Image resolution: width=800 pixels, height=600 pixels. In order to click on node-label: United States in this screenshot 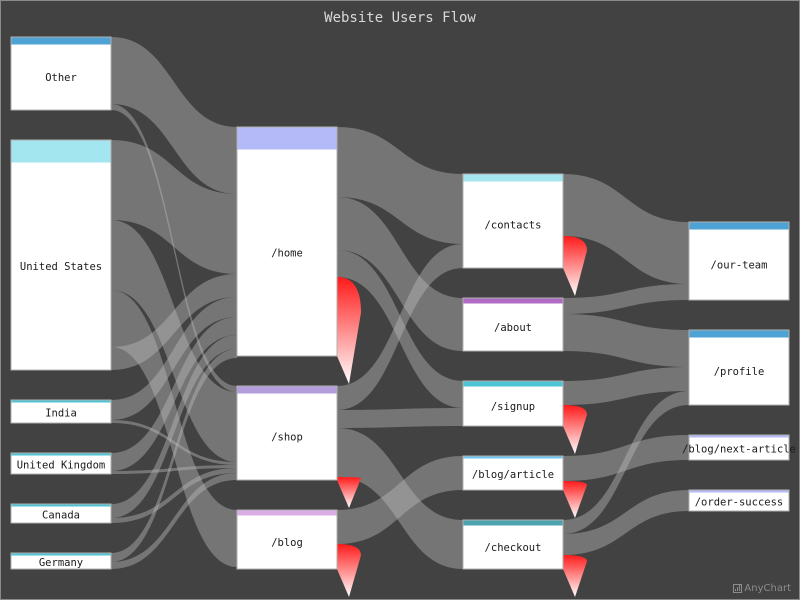, I will do `click(61, 267)`.